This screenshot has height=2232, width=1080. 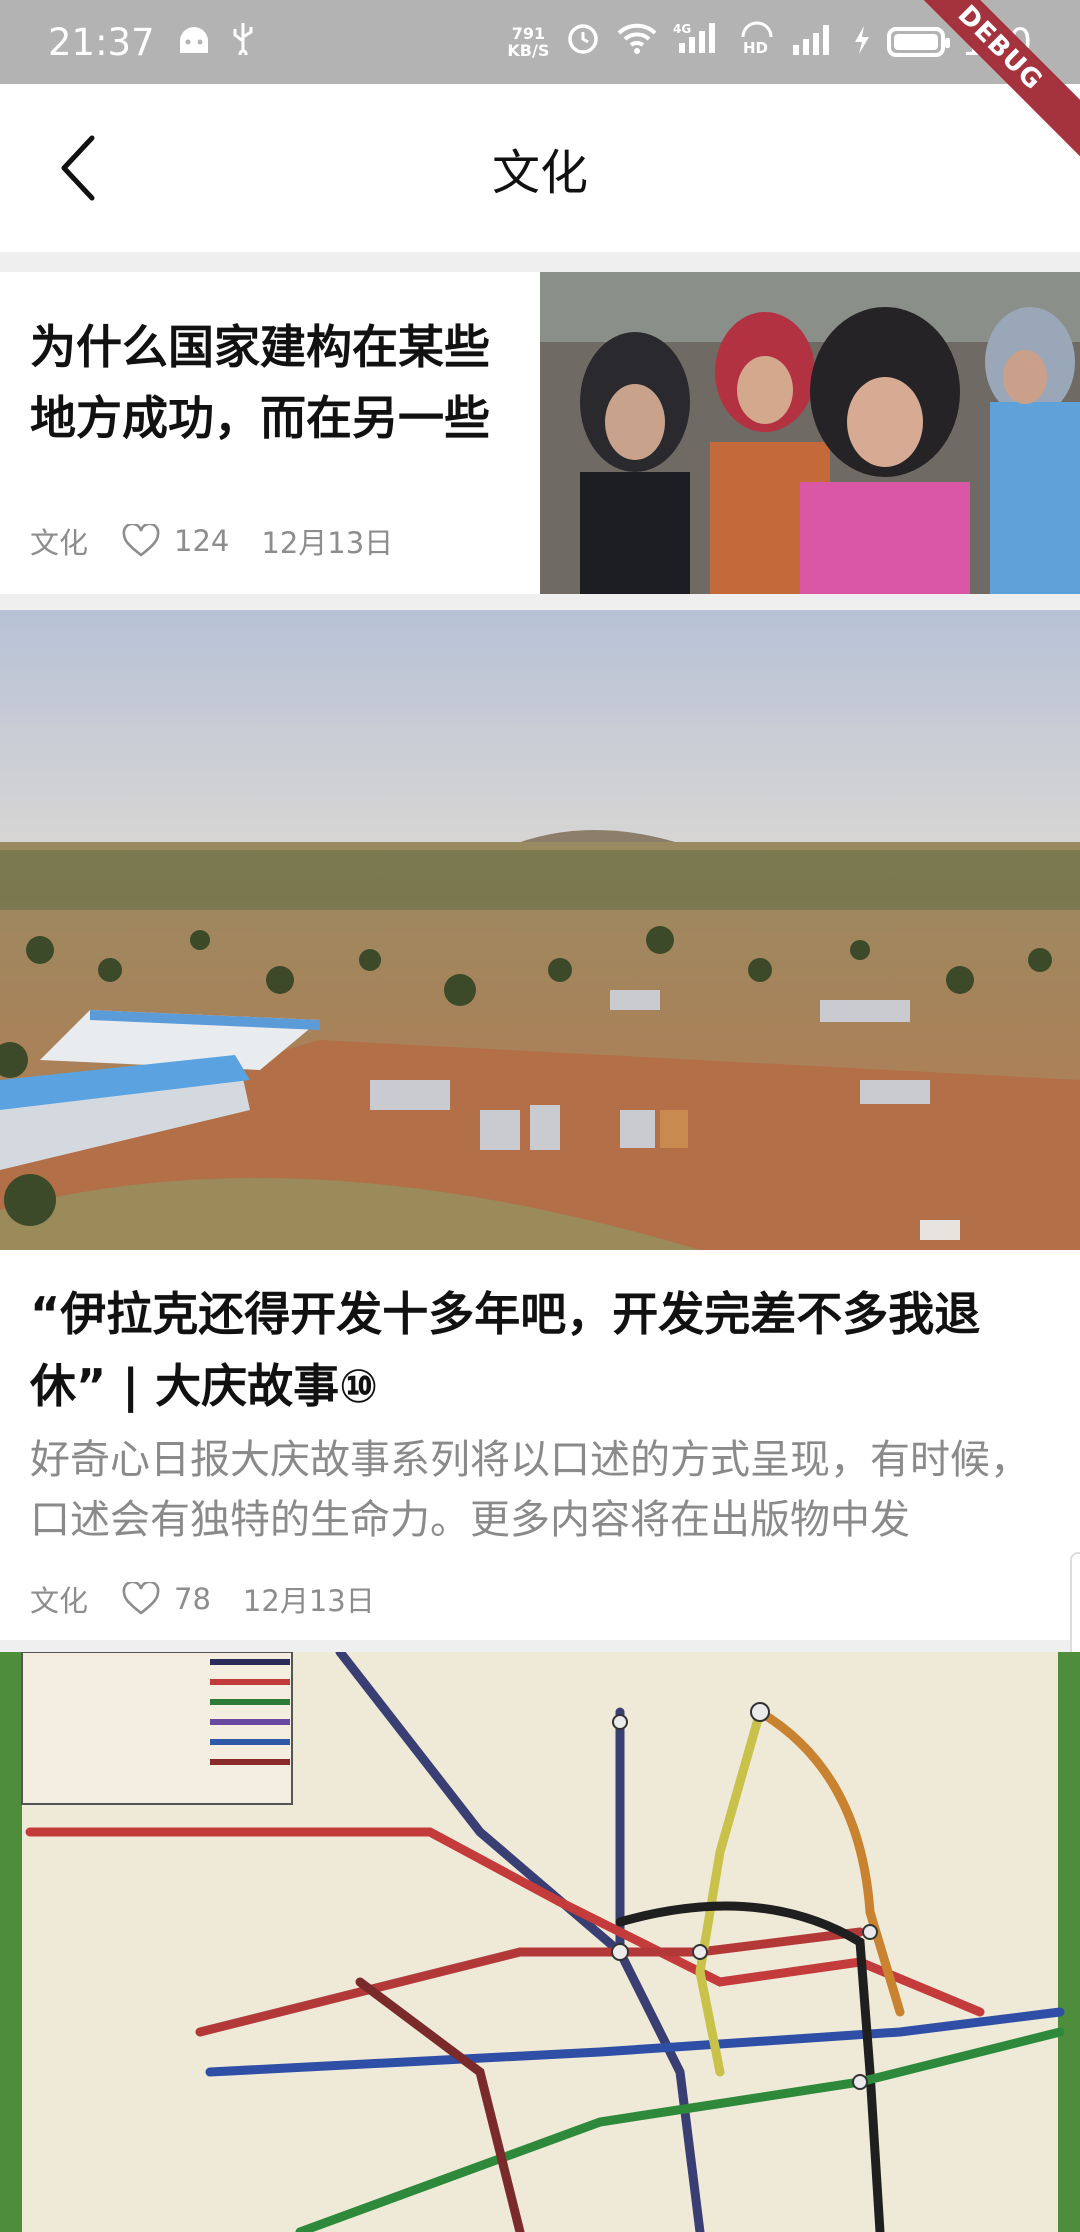 What do you see at coordinates (243, 42) in the screenshot?
I see `usb-icon` at bounding box center [243, 42].